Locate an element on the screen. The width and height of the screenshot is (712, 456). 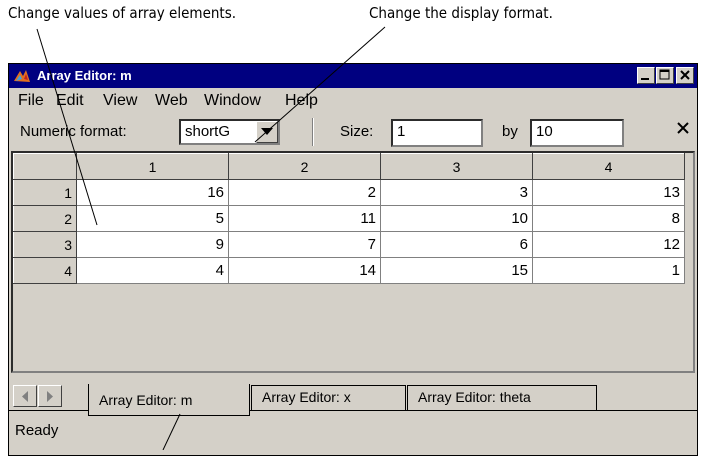
toolbar-separator is located at coordinates (313, 132).